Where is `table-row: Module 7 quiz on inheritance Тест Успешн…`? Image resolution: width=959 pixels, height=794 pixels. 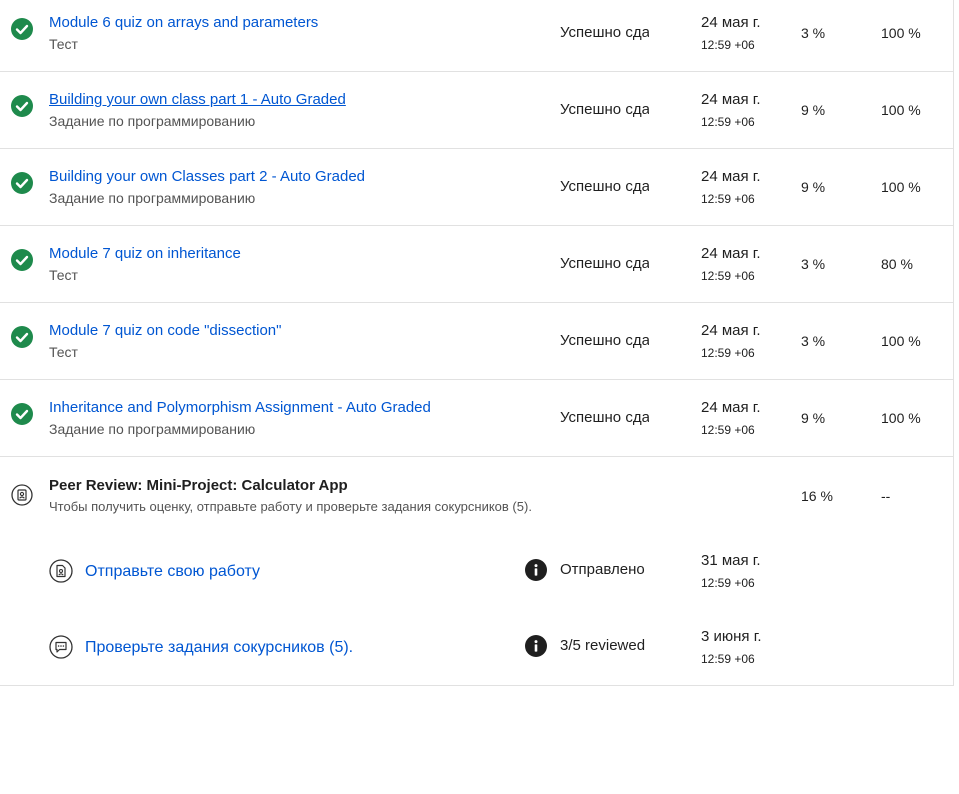
table-row: Module 7 quiz on inheritance Тест Успешн… is located at coordinates (476, 264).